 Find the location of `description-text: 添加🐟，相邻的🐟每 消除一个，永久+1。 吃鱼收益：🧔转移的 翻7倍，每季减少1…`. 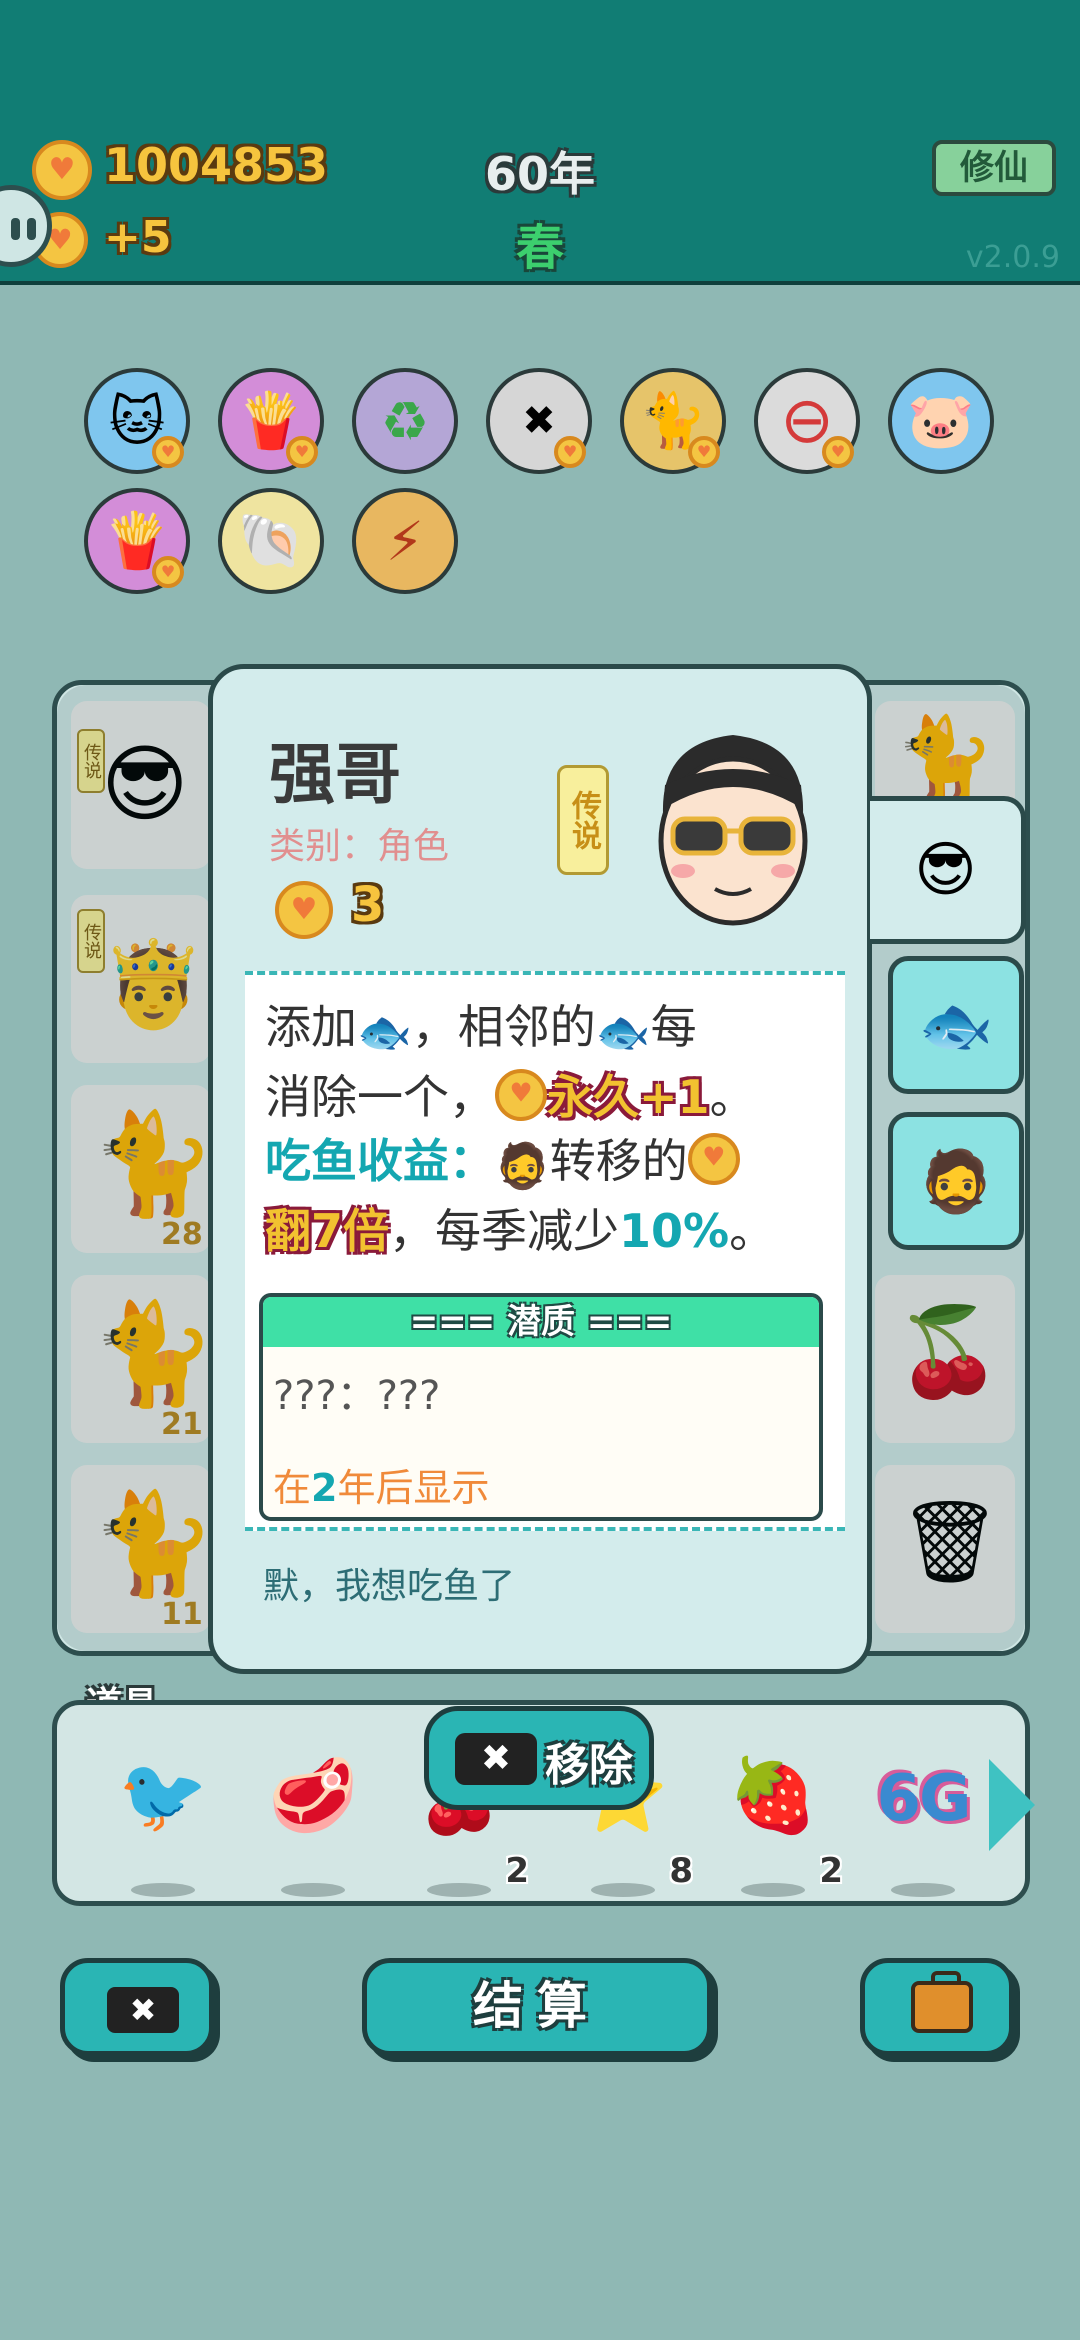

description-text: 添加🐟，相邻的🐟每 消除一个，永久+1。 吃鱼收益：🧔转移的 翻7倍，每季减少1… is located at coordinates (545, 1129).